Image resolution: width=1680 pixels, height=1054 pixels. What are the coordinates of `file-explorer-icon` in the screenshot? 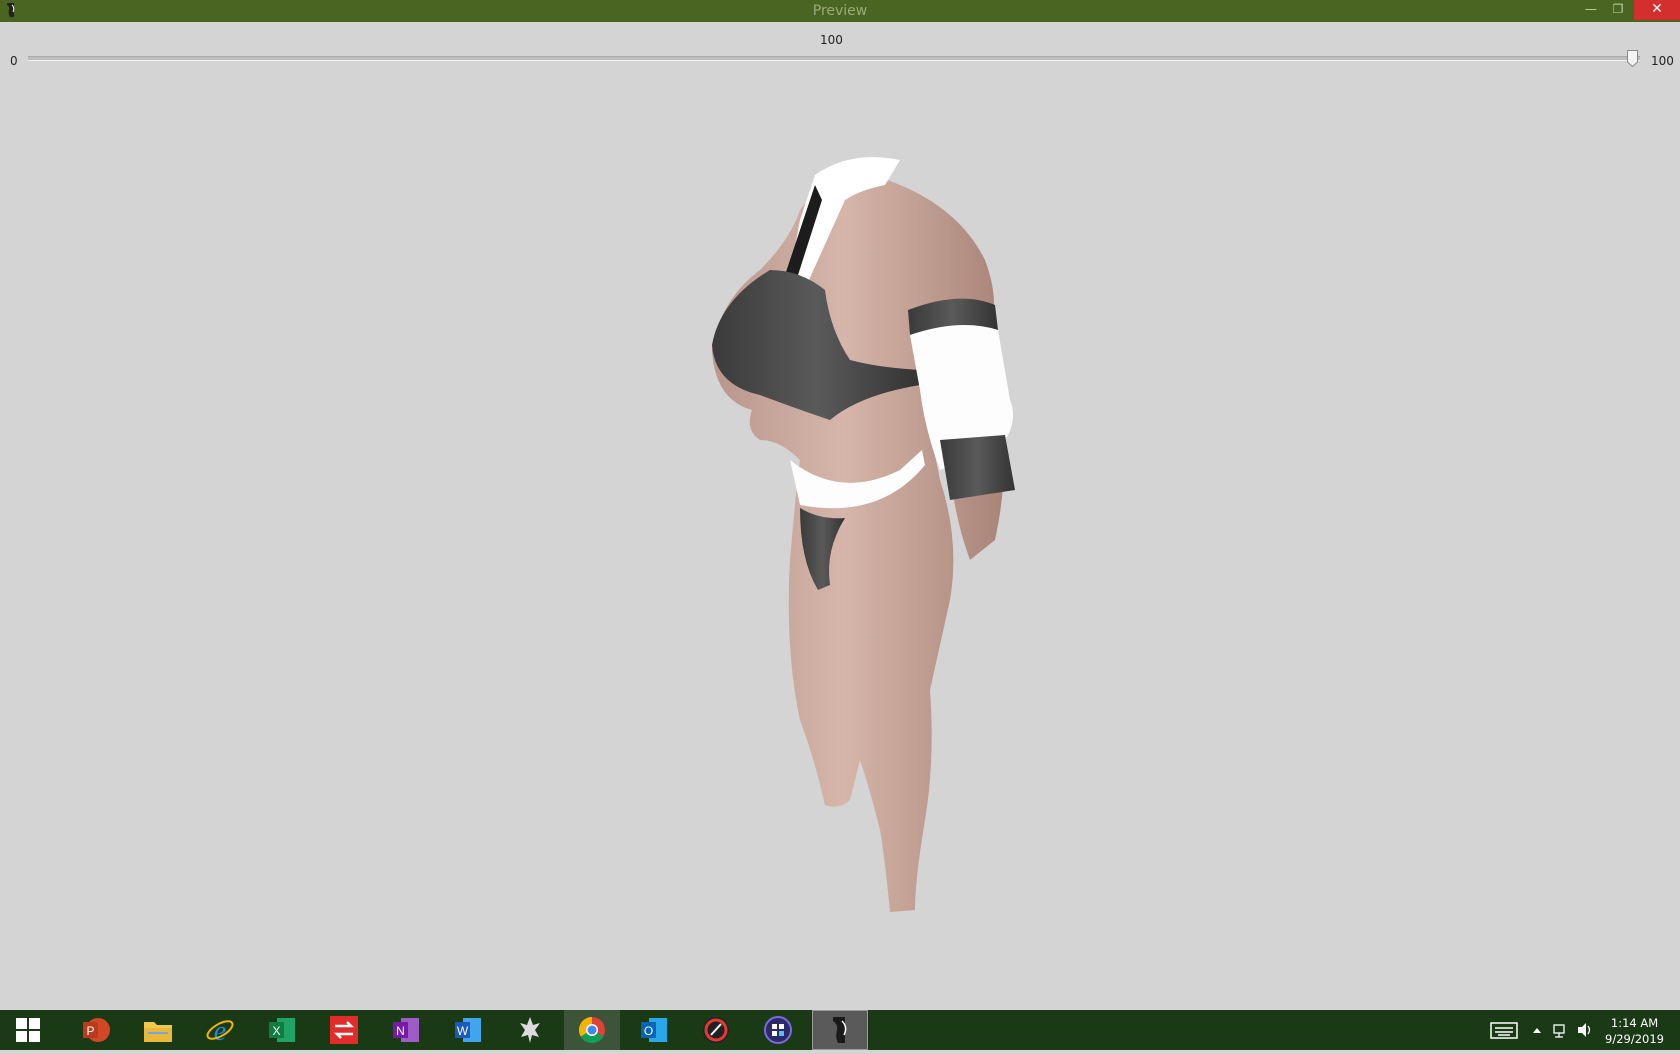 It's located at (158, 1032).